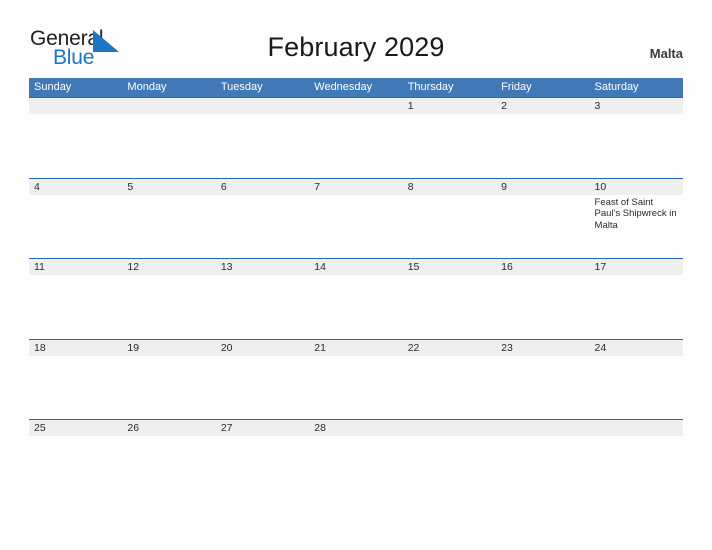 This screenshot has width=712, height=550. Describe the element at coordinates (262, 380) in the screenshot. I see `day-cell: 20` at that location.